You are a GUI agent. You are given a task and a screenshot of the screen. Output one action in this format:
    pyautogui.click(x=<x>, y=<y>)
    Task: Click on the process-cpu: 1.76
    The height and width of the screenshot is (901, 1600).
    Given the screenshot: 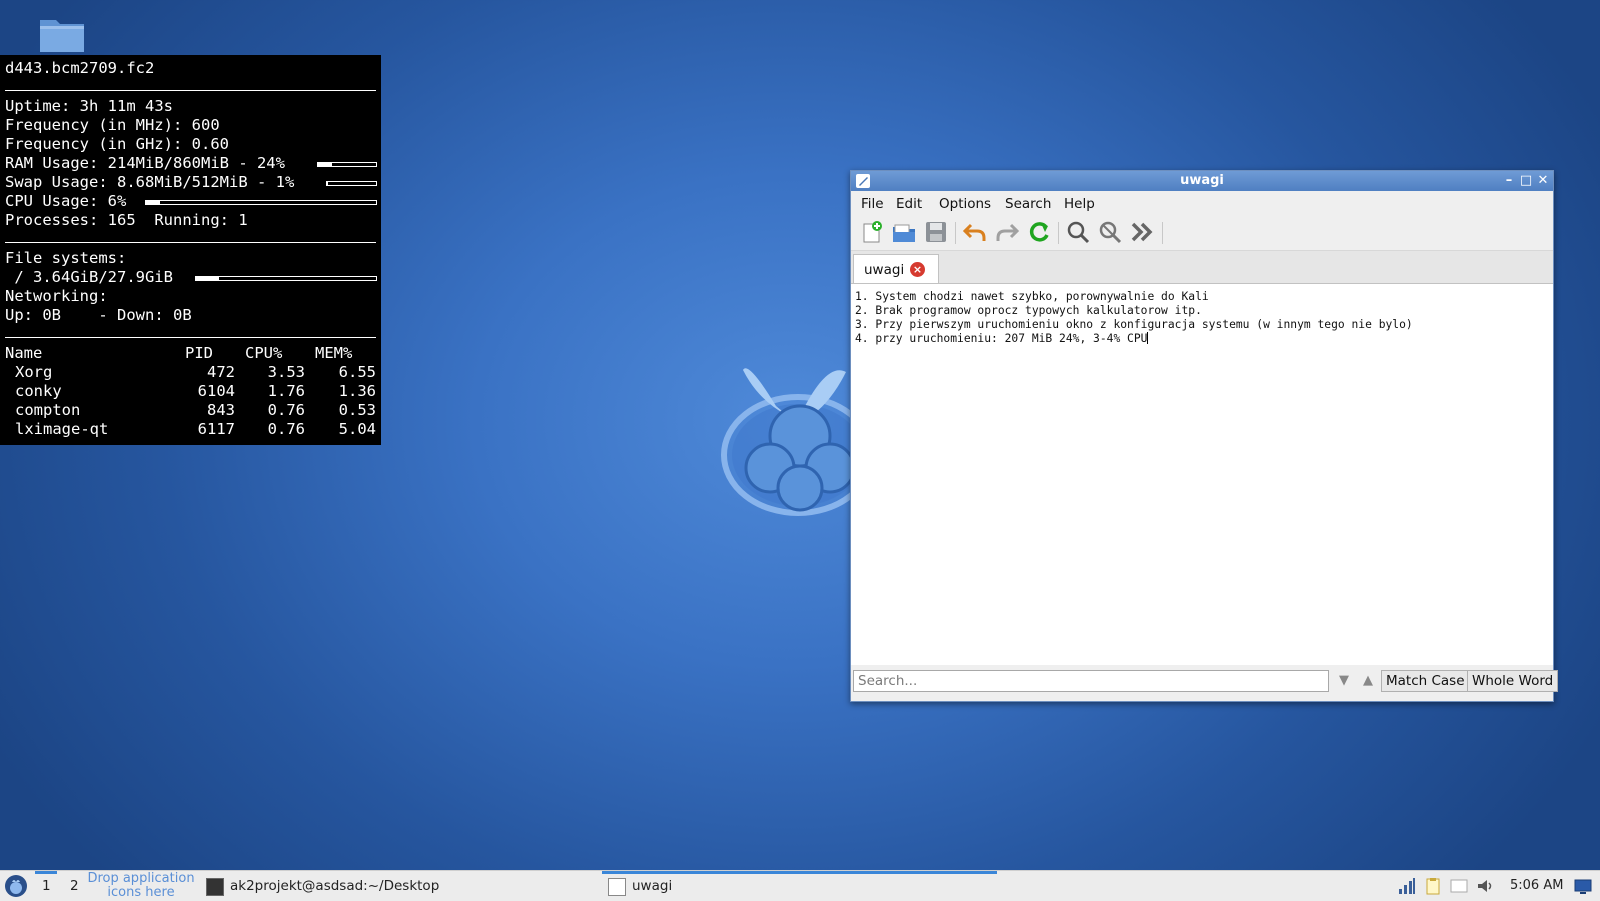 What is the action you would take?
    pyautogui.click(x=280, y=391)
    